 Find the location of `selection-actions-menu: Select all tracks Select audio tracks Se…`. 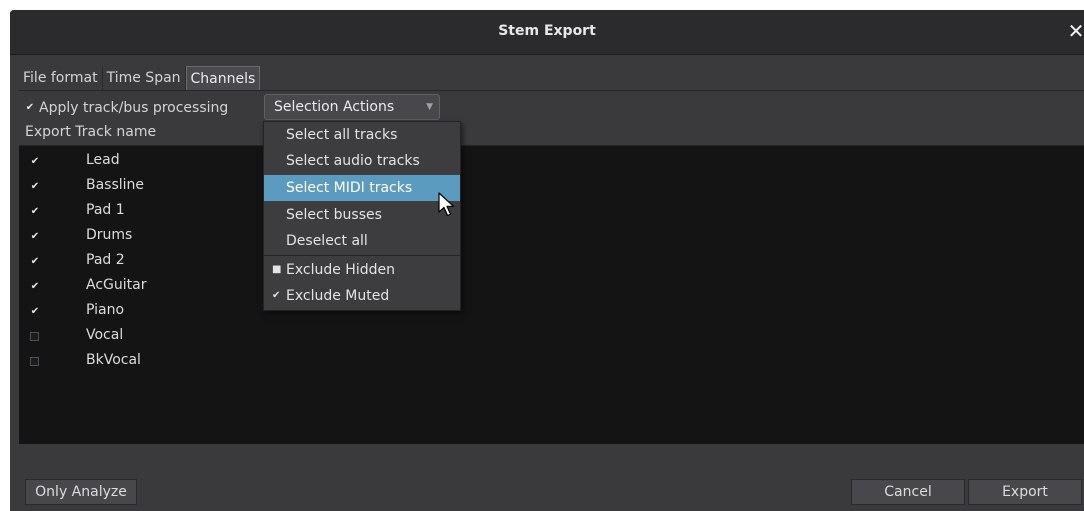

selection-actions-menu: Select all tracks Select audio tracks Se… is located at coordinates (362, 216).